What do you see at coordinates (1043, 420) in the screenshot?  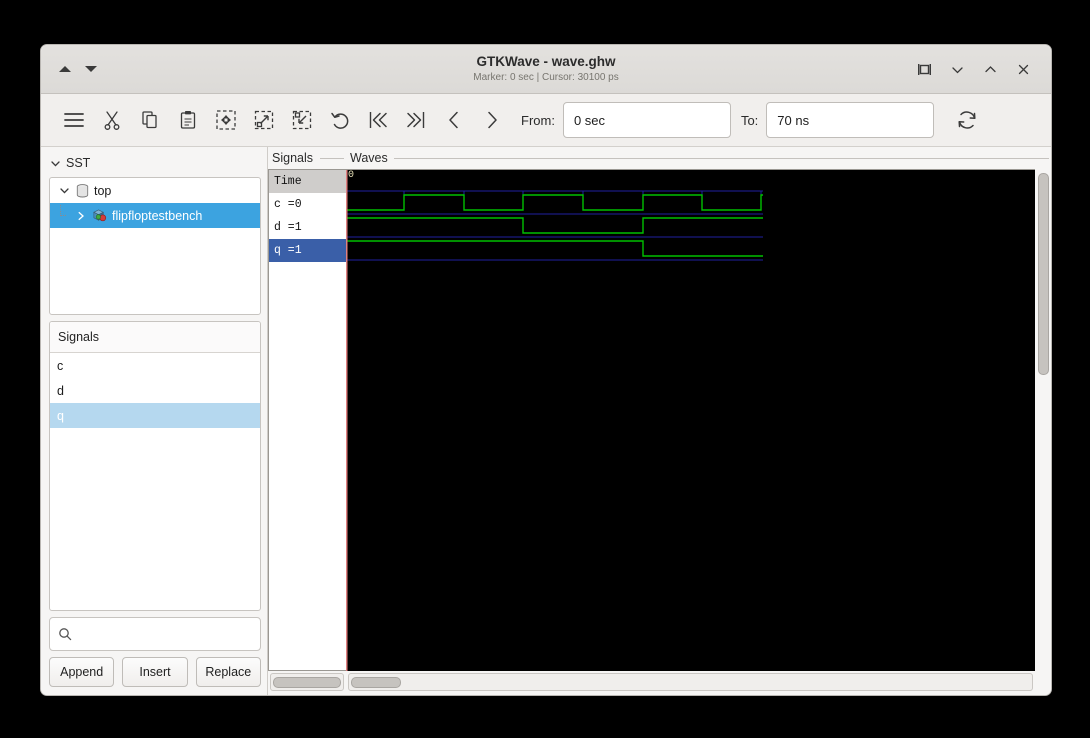 I see `wave-vscrollbar` at bounding box center [1043, 420].